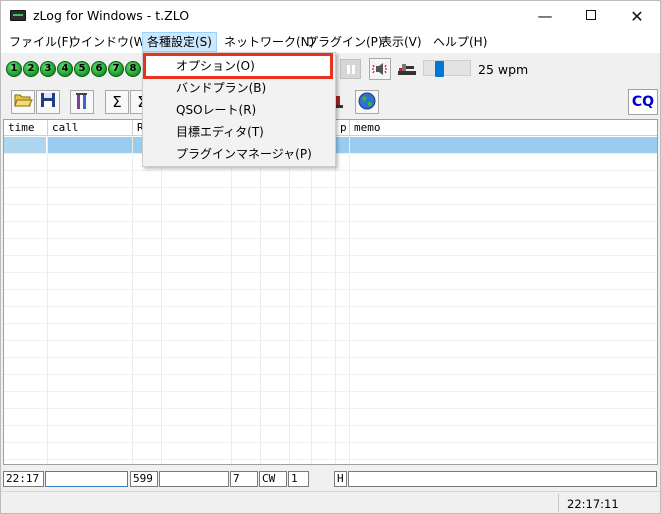 The height and width of the screenshot is (514, 661). I want to click on open-button, so click(23, 102).